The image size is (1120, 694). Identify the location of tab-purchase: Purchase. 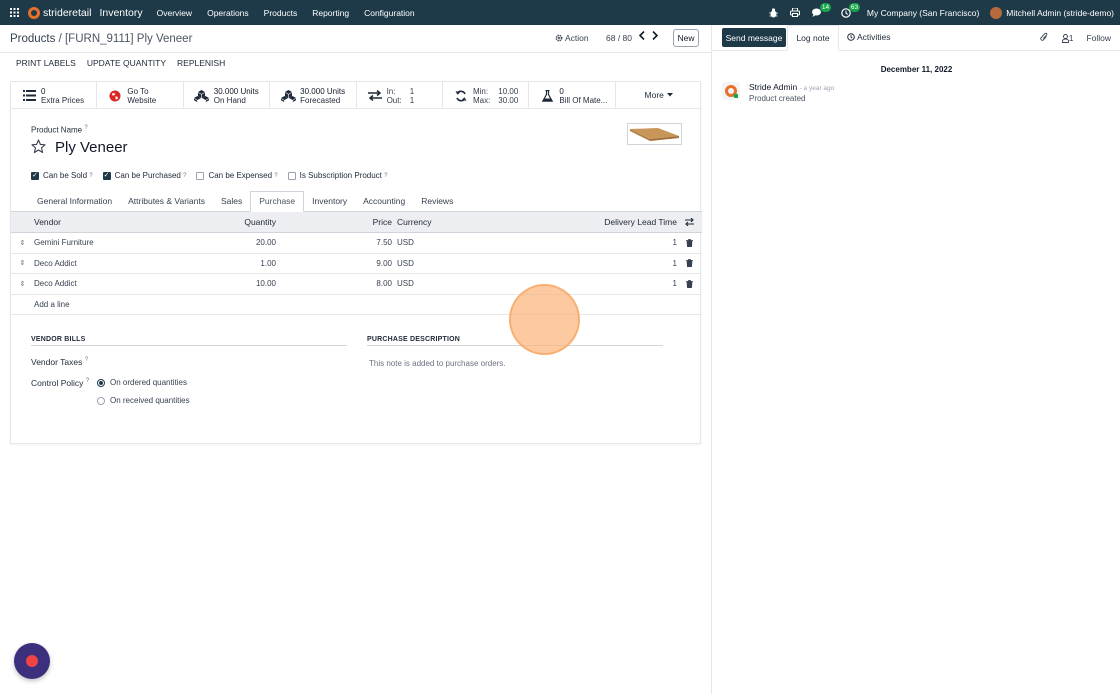
(277, 201).